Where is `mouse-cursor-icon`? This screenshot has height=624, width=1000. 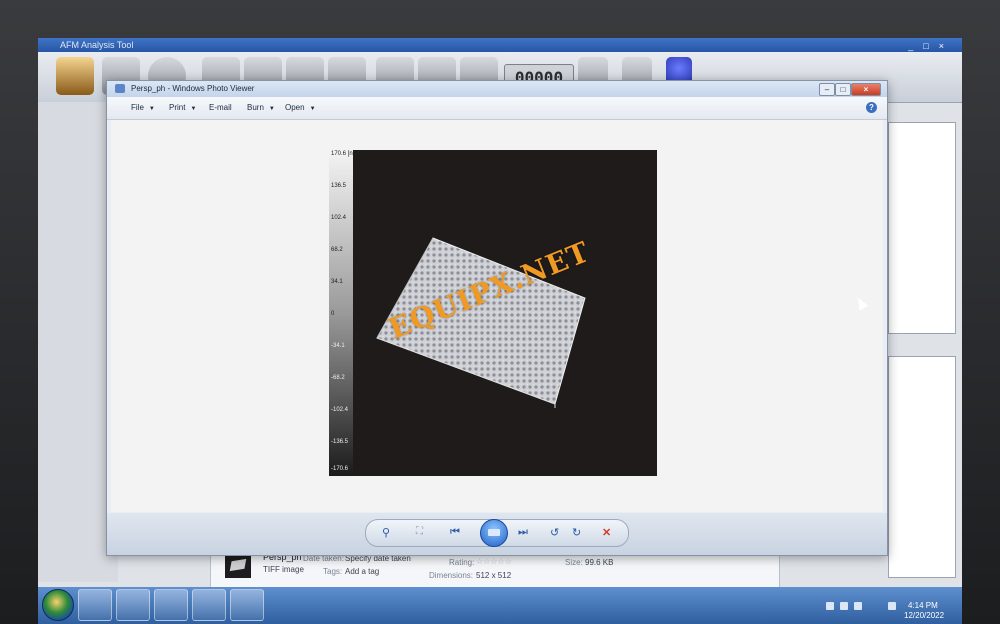 mouse-cursor-icon is located at coordinates (861, 303).